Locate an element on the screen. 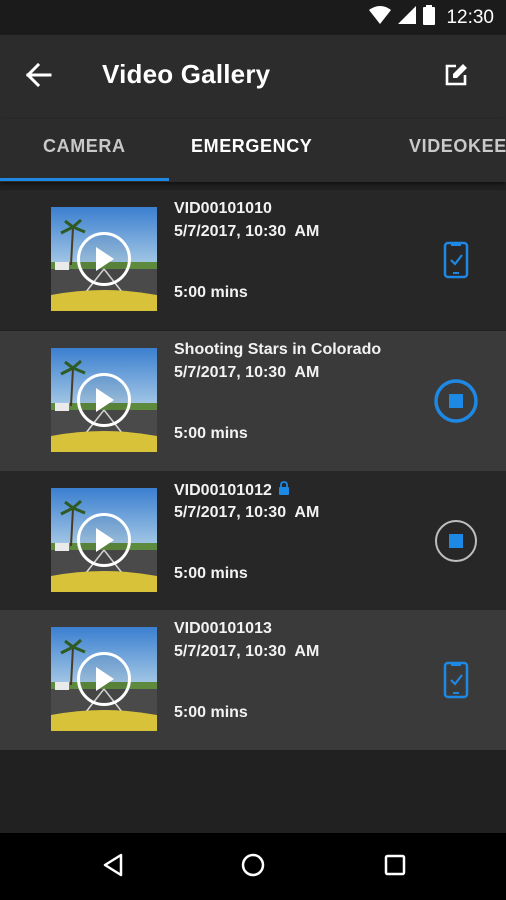 This screenshot has height=900, width=506. video-info: VID00101010 5/7/2017, 10:30 AM 5:00 mins is located at coordinates (299, 260).